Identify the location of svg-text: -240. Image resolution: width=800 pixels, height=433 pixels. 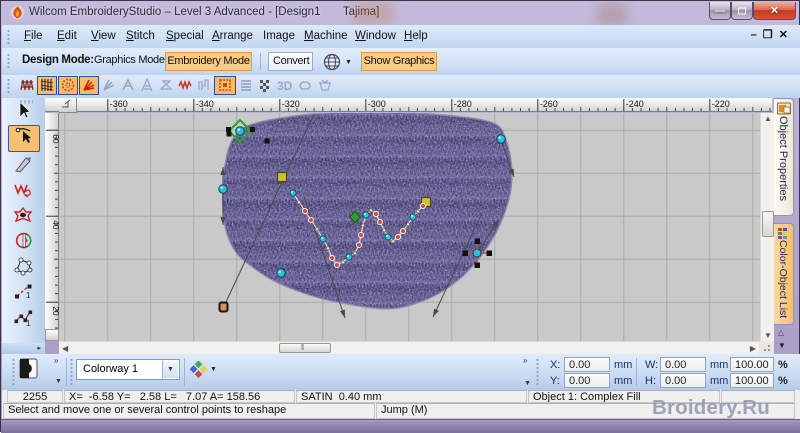
(635, 104).